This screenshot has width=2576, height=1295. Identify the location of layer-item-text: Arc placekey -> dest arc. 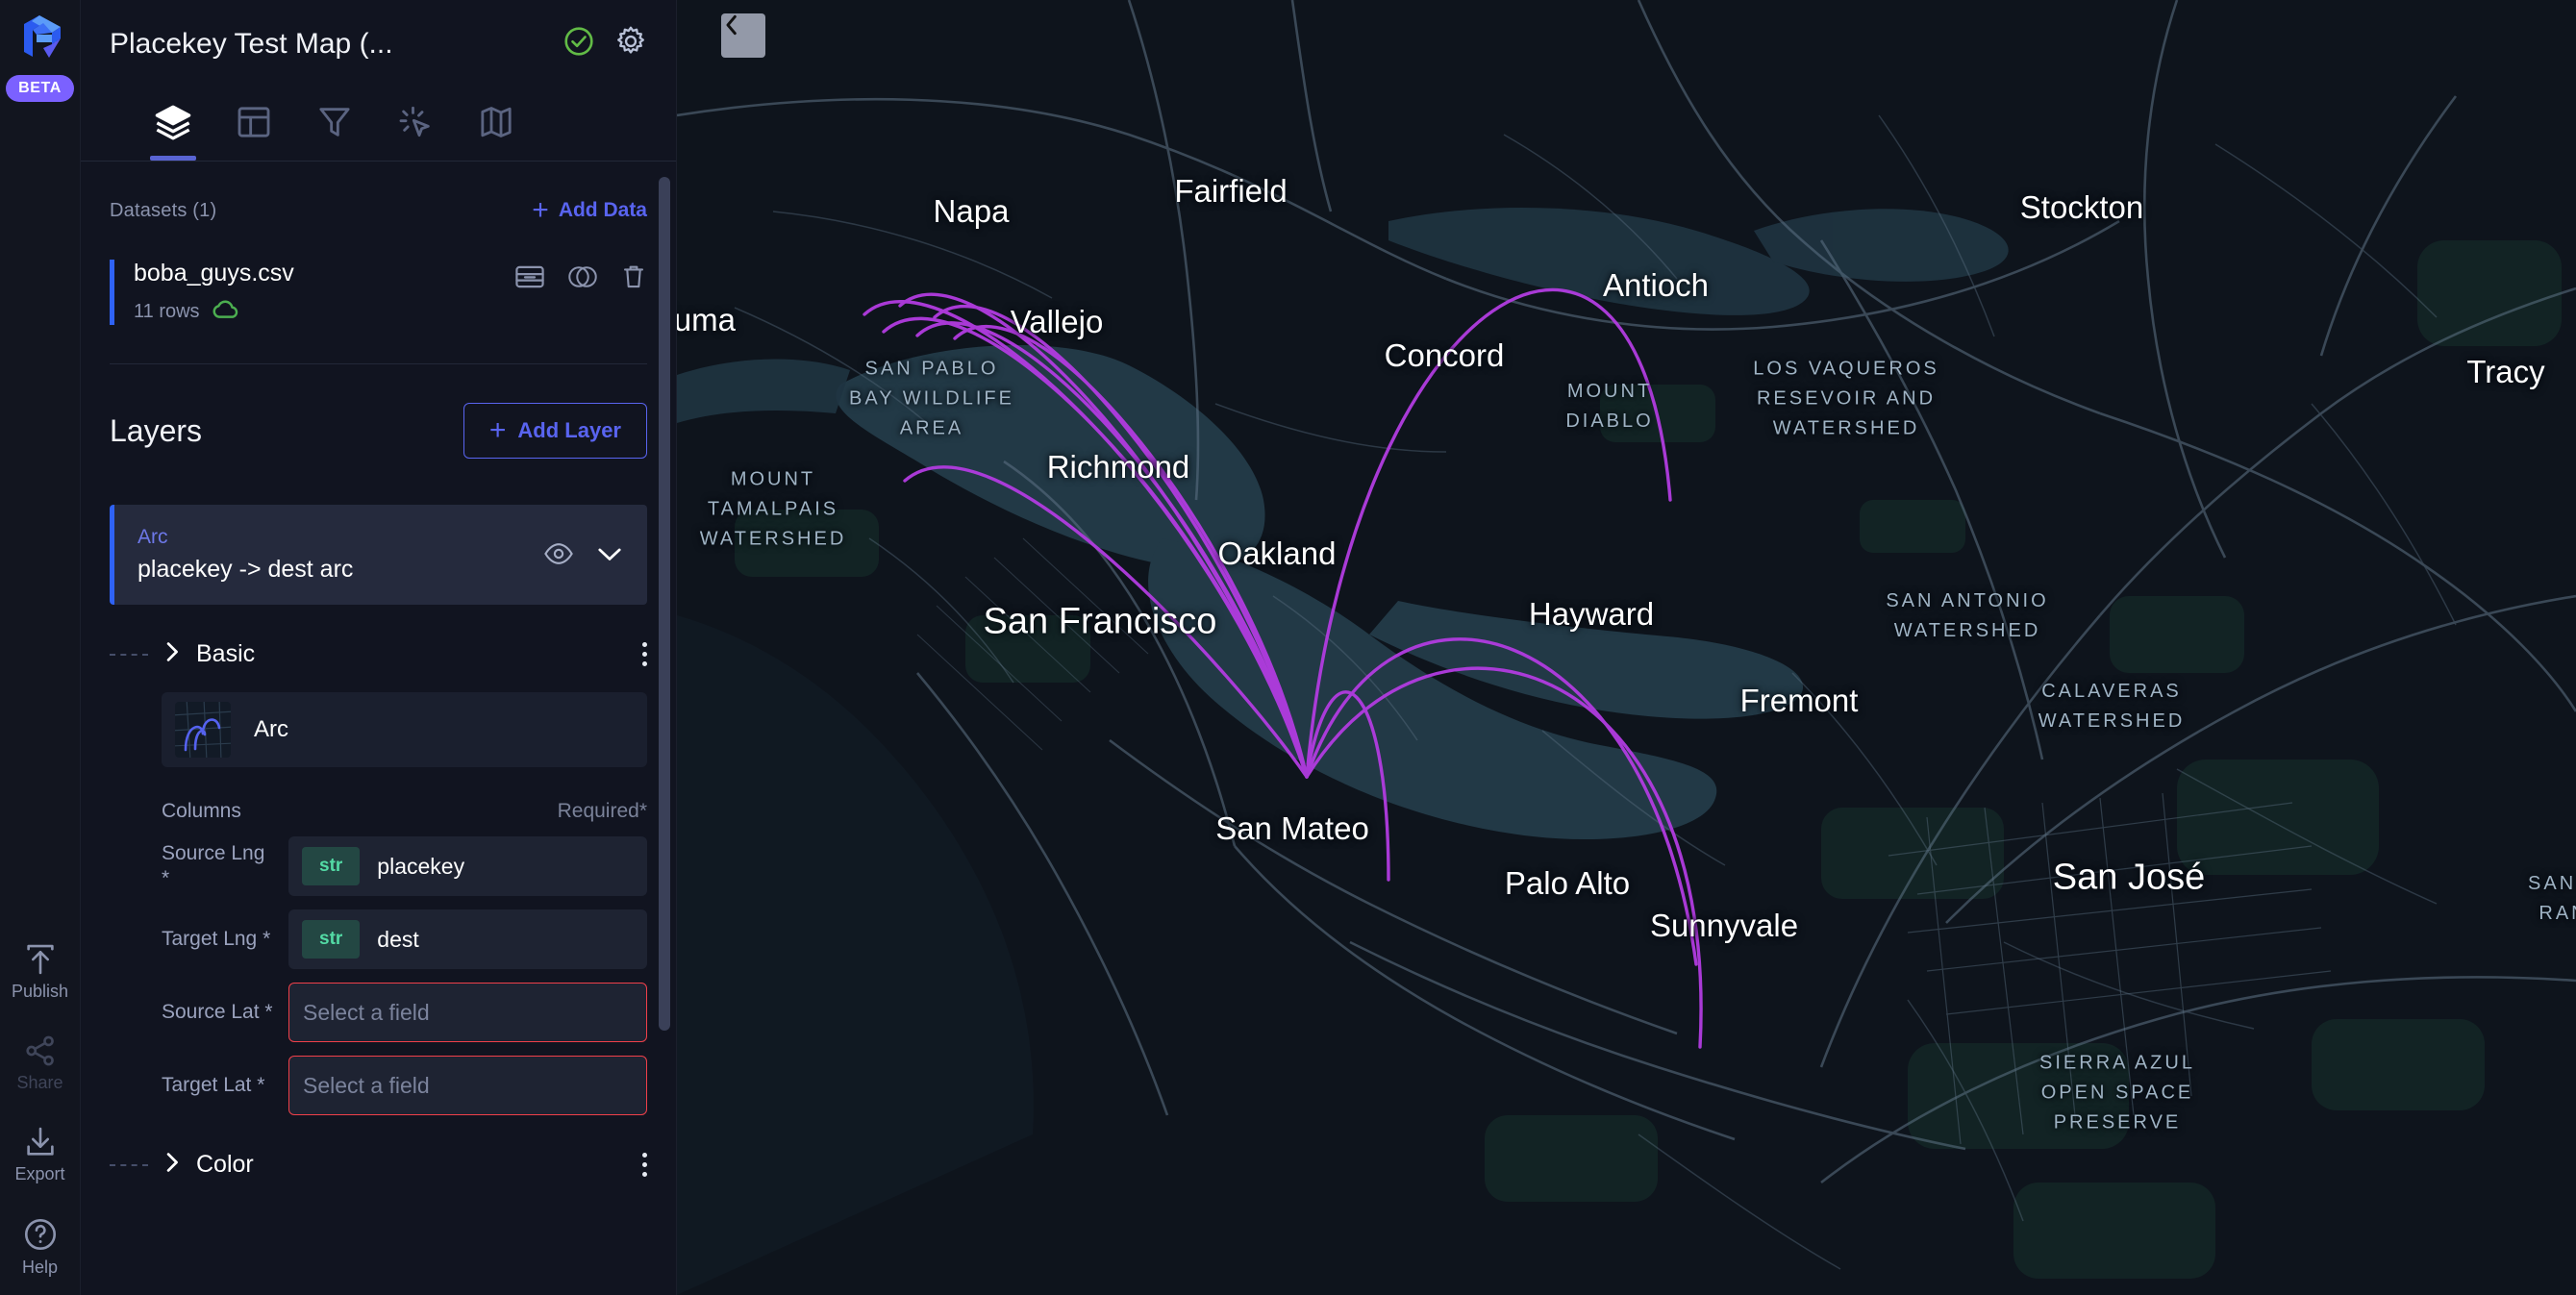
(340, 554).